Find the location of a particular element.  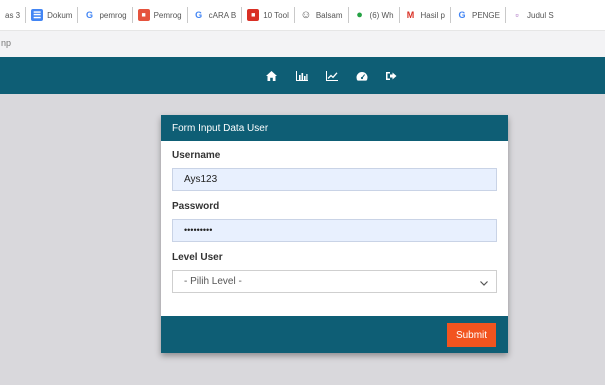

bookmark-0: as 3 is located at coordinates (13, 15).